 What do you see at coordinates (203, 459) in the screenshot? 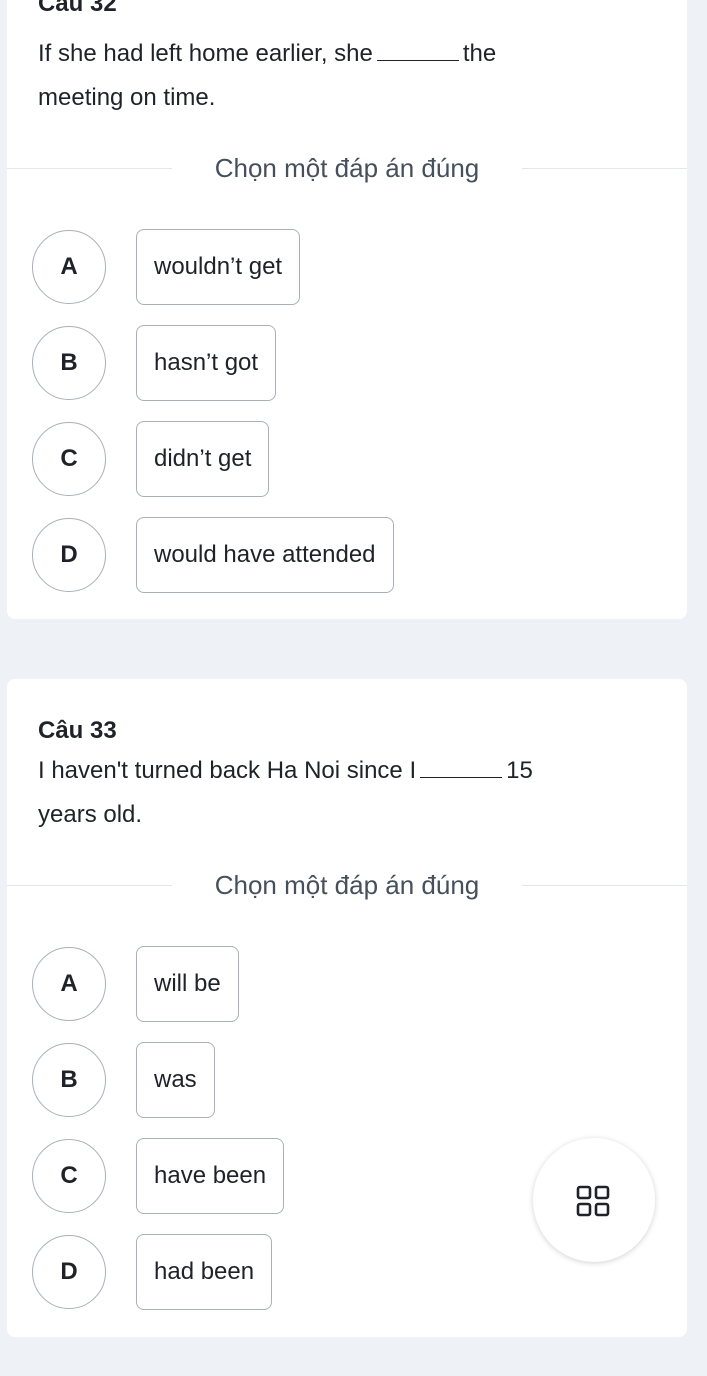
I see `option-c-button: didn’t get` at bounding box center [203, 459].